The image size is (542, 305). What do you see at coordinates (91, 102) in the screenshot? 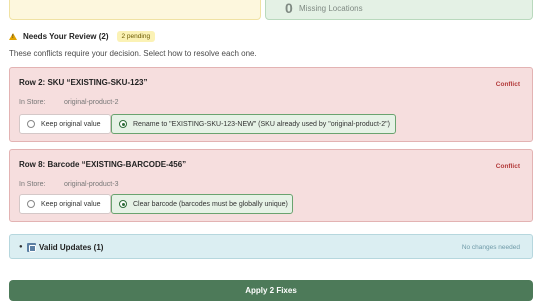
I see `store-value: original-product-2` at bounding box center [91, 102].